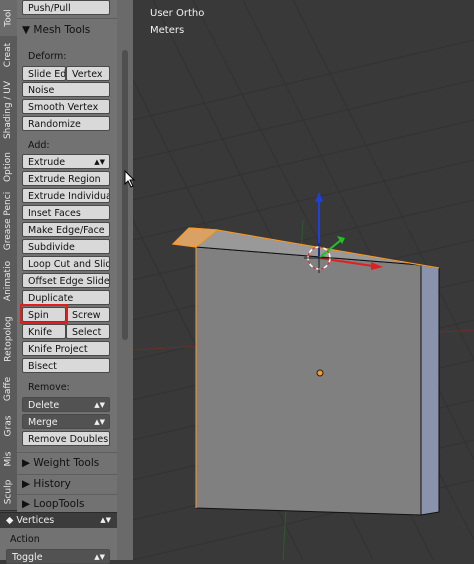 This screenshot has width=474, height=564. What do you see at coordinates (49, 387) in the screenshot?
I see `remove-label: Remove:` at bounding box center [49, 387].